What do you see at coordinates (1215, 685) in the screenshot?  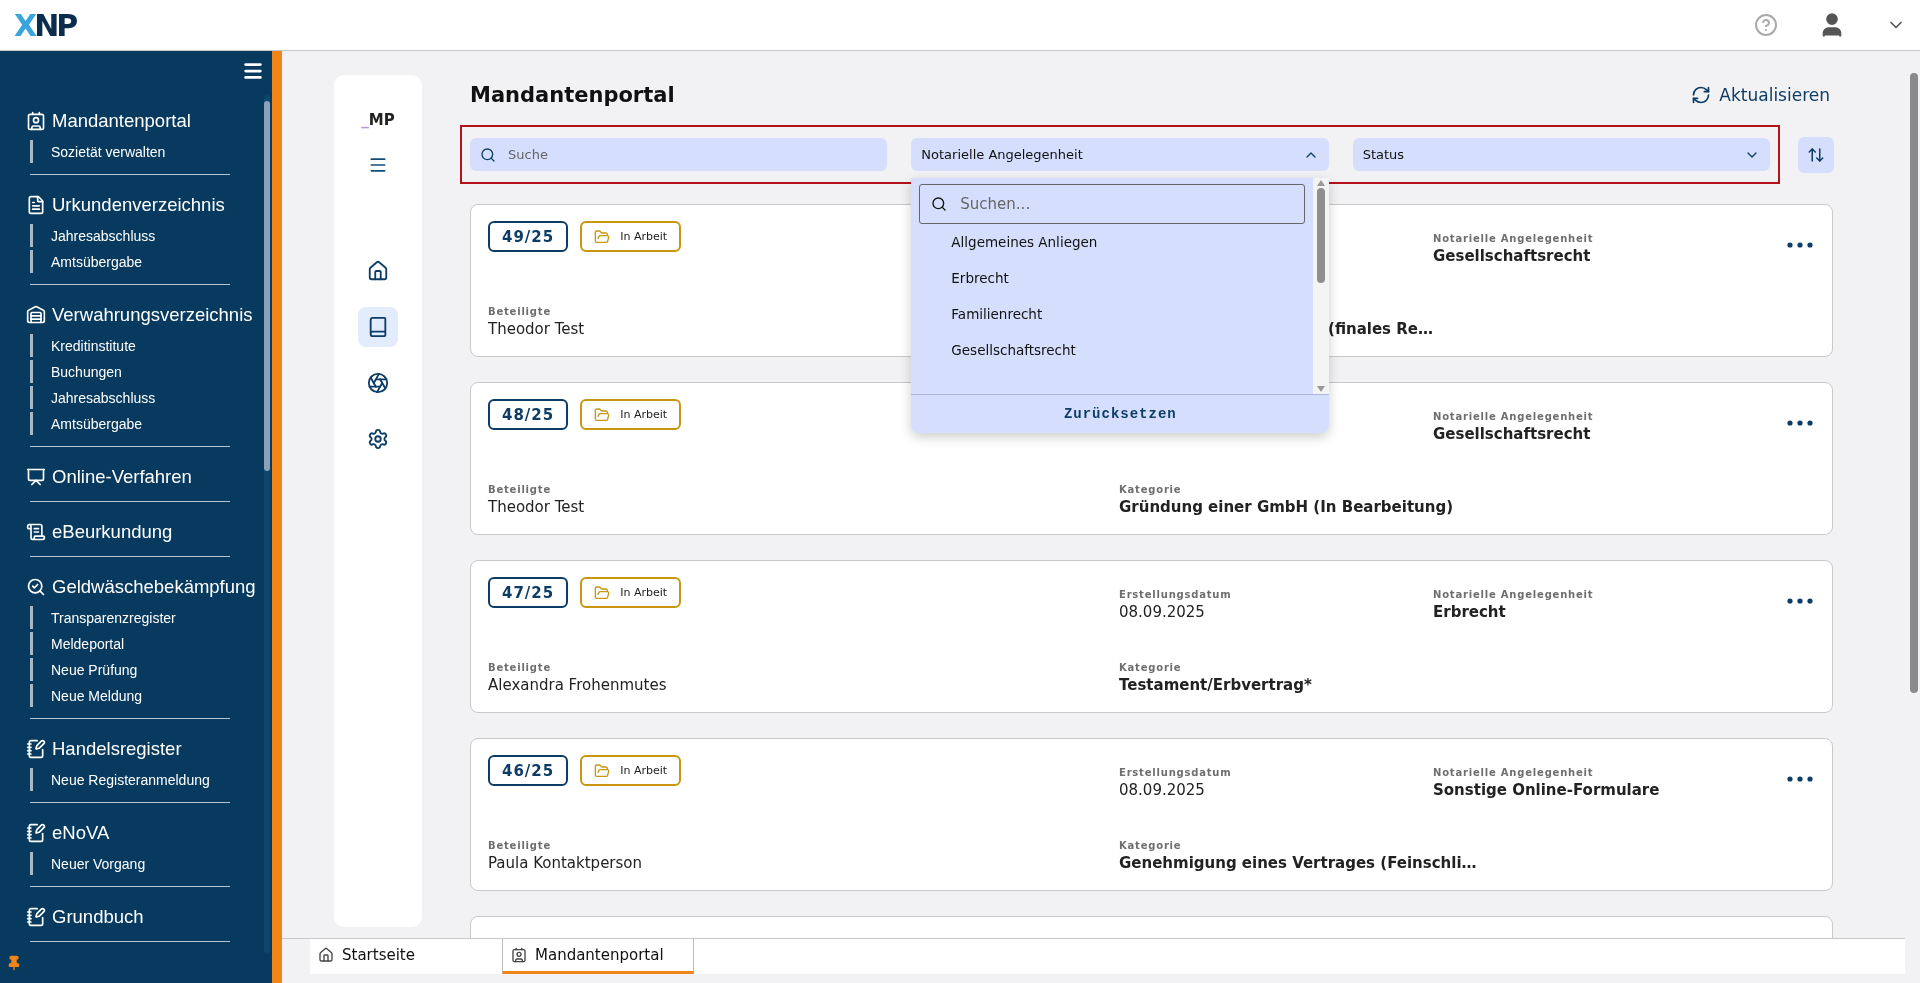 I see `field-value: Testament/Erbvertrag*` at bounding box center [1215, 685].